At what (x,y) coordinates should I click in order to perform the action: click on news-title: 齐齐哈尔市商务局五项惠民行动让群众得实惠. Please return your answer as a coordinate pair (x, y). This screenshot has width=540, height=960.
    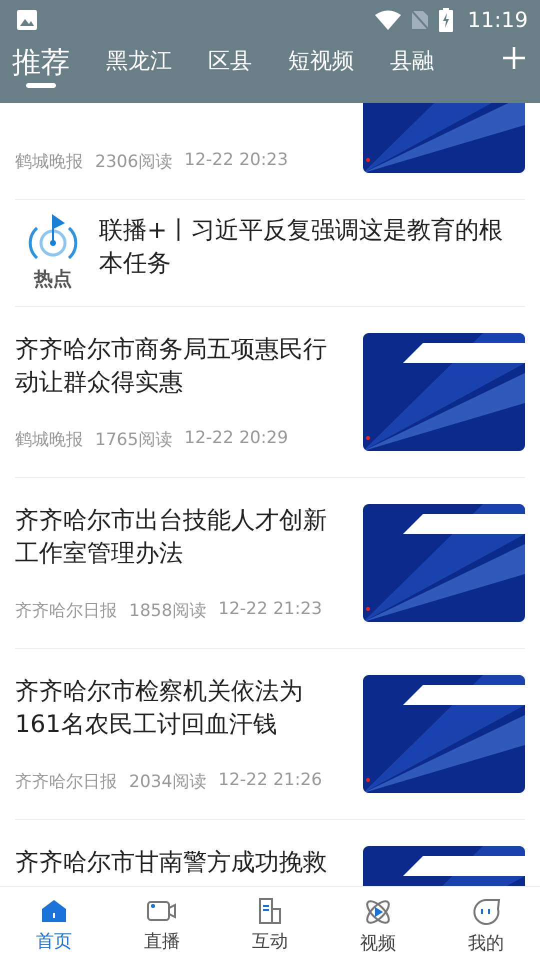
    Looking at the image, I should click on (180, 366).